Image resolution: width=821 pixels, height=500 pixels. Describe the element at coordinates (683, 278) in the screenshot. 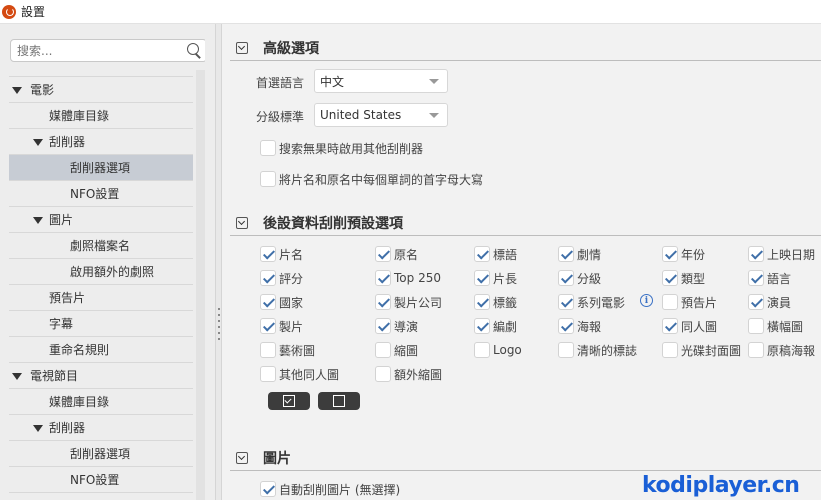

I see `scrape-option-checkbox: 類型` at that location.